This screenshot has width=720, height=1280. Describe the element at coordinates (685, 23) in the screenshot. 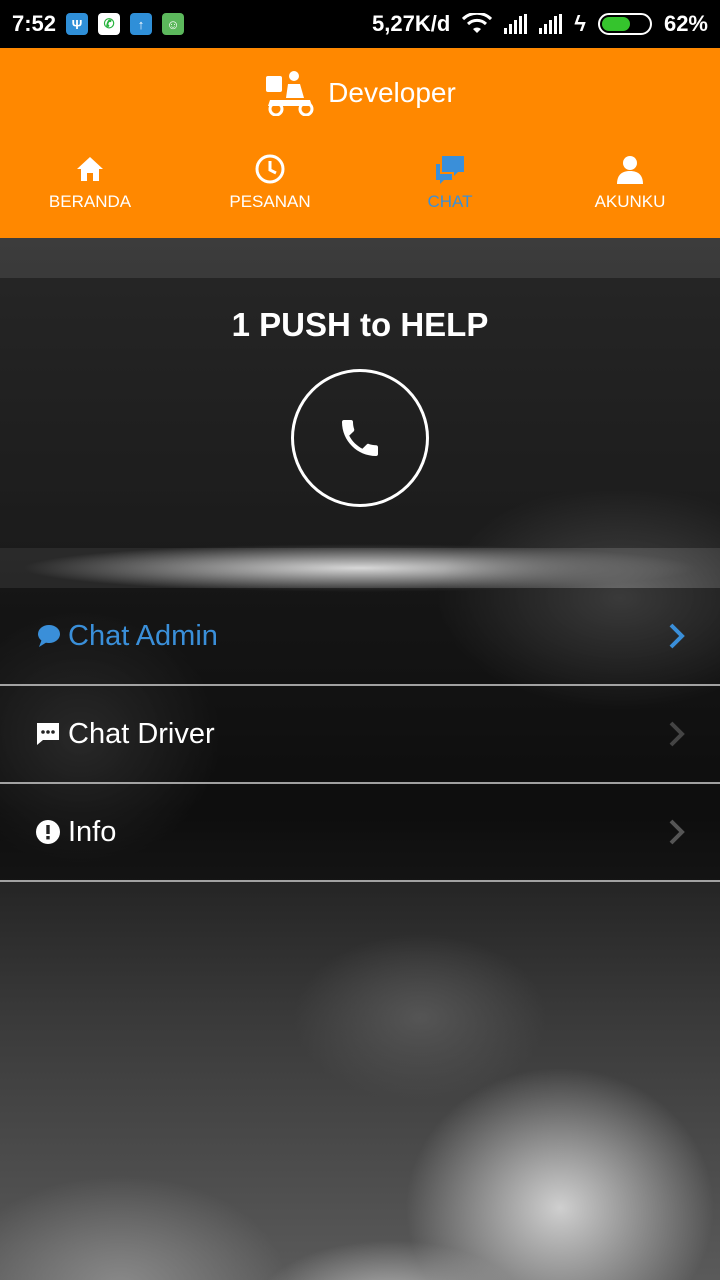

I see `battery-percent: 62%` at that location.